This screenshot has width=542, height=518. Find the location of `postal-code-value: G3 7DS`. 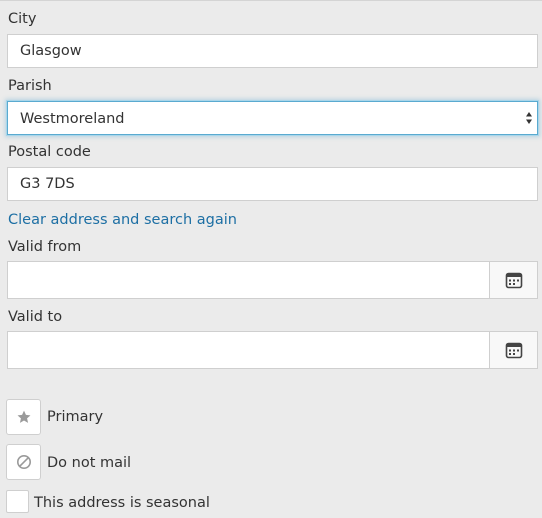

postal-code-value: G3 7DS is located at coordinates (47, 184).